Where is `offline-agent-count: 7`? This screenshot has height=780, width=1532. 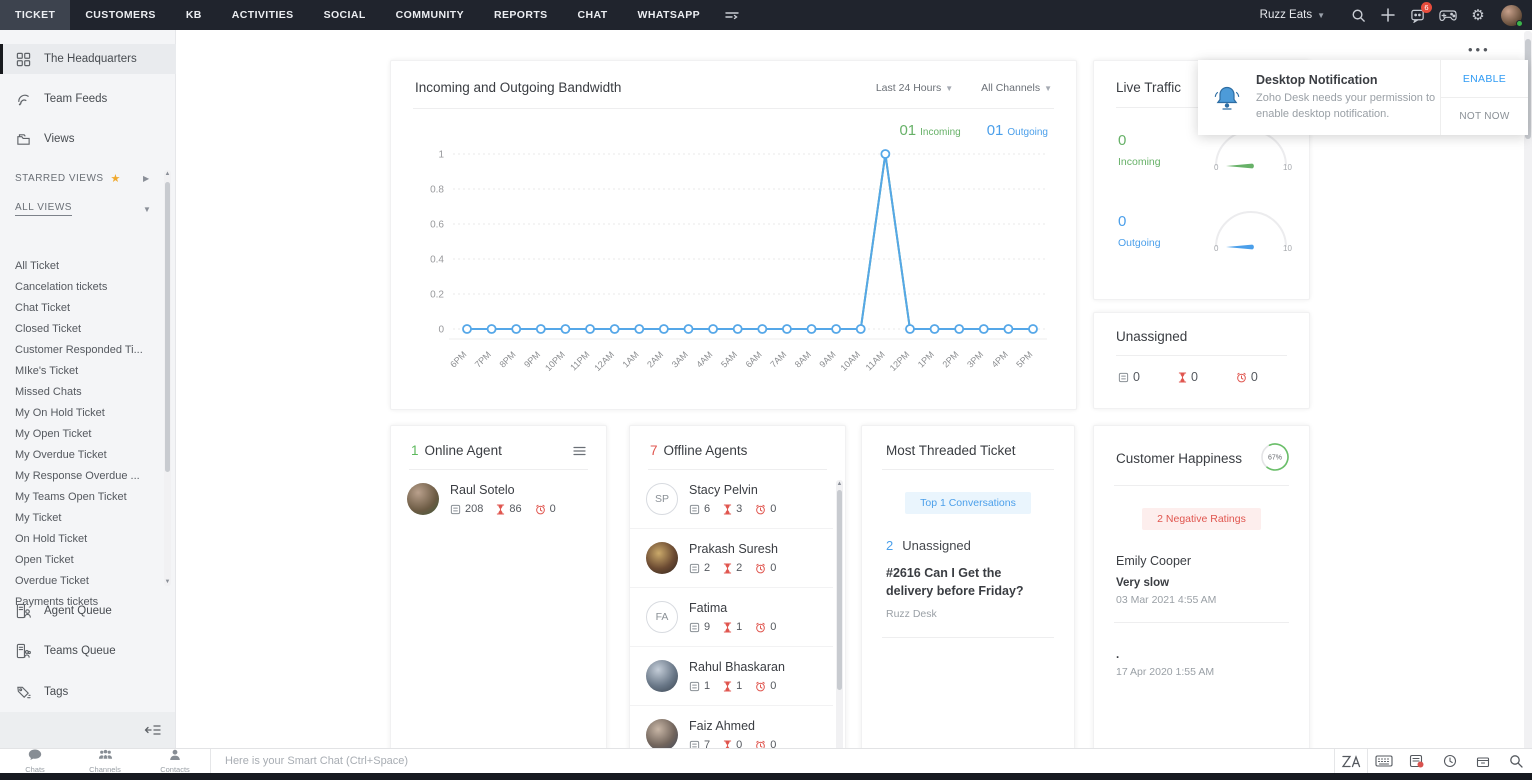 offline-agent-count: 7 is located at coordinates (654, 450).